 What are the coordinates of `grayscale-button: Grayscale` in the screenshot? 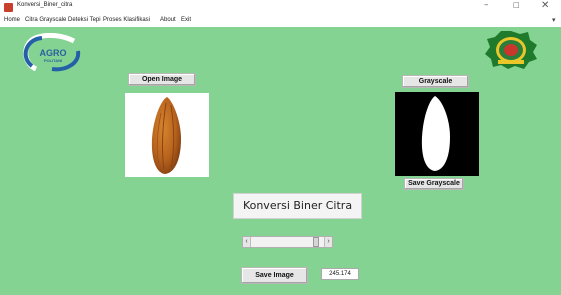 It's located at (435, 81).